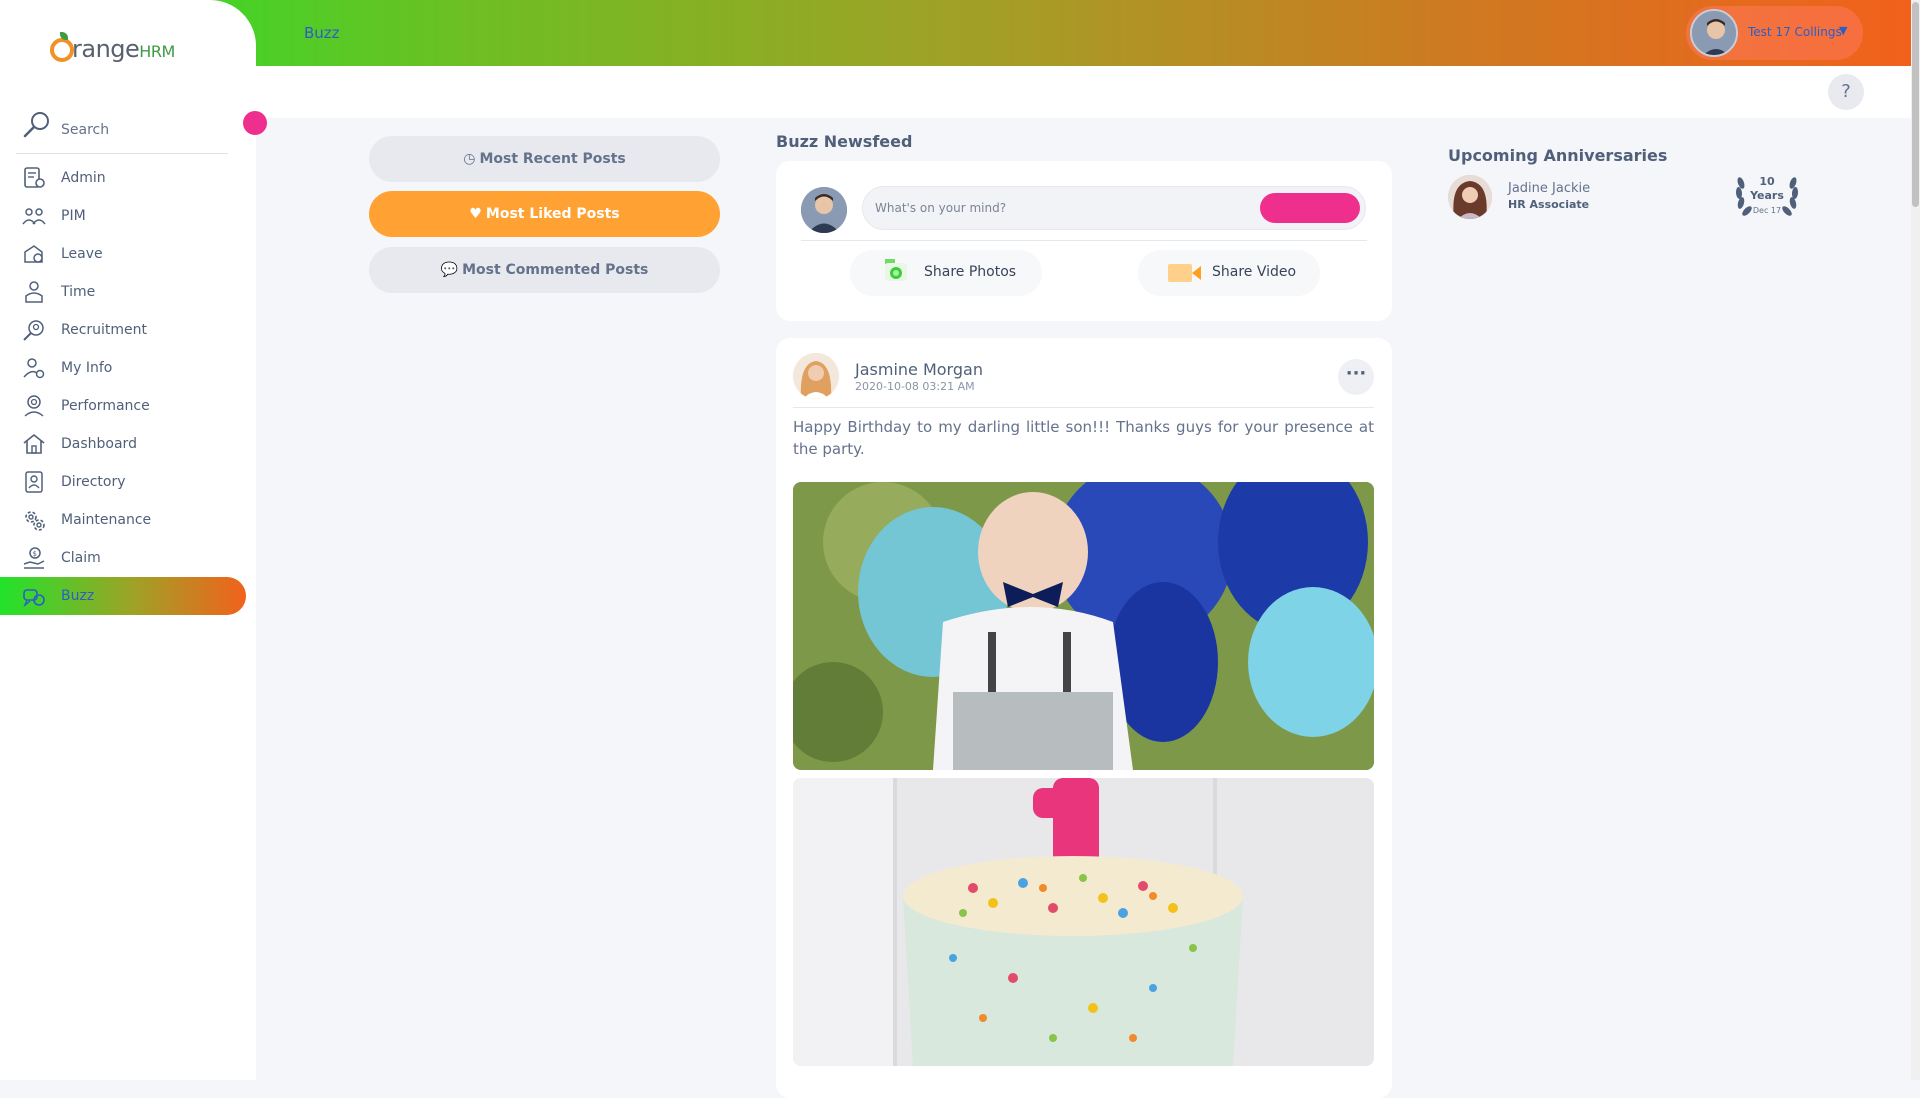  Describe the element at coordinates (552, 214) in the screenshot. I see `filter-label: Most Liked Posts` at that location.